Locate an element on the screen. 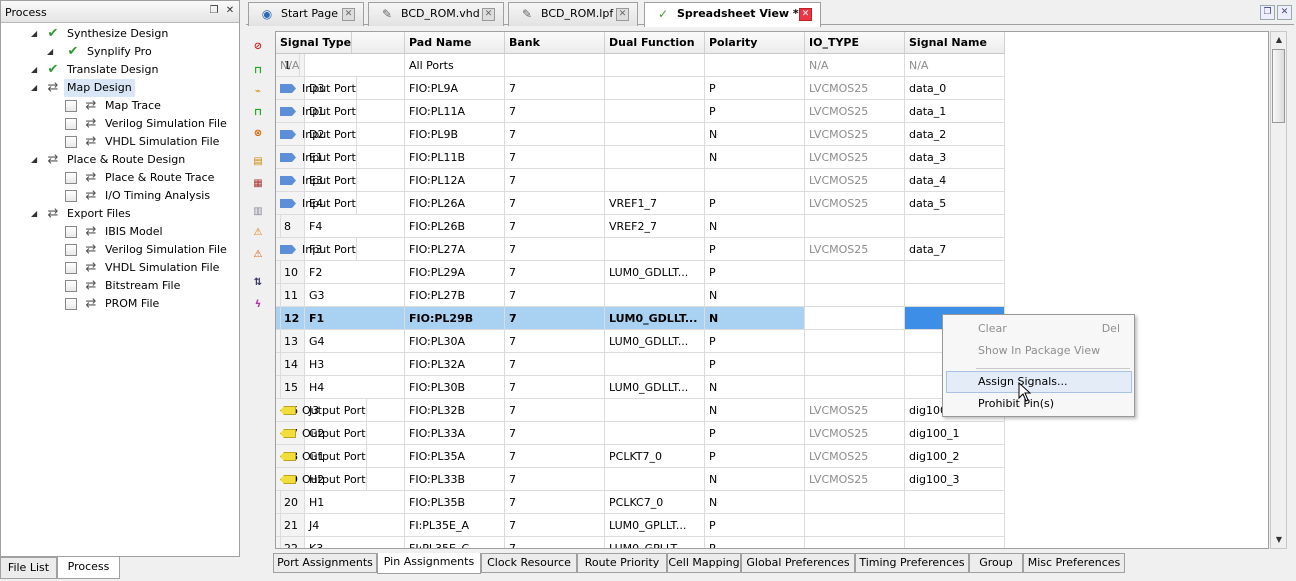 This screenshot has width=1296, height=581. sheet-tab-clock-resource: Clock Resource is located at coordinates (529, 563).